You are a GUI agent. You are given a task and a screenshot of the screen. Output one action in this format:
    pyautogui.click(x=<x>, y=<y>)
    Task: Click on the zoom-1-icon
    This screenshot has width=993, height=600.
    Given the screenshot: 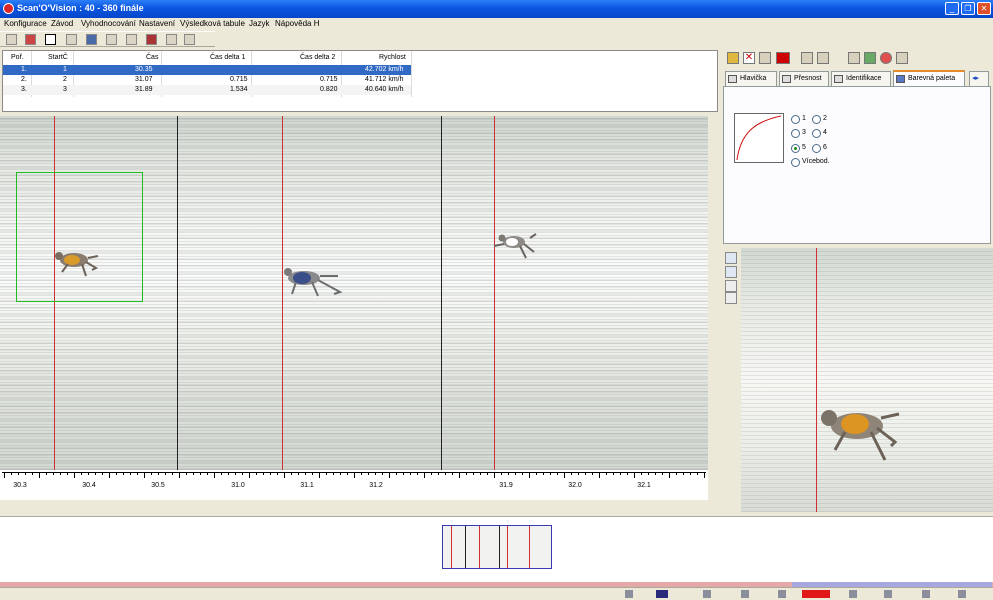 What is the action you would take?
    pyautogui.click(x=731, y=286)
    